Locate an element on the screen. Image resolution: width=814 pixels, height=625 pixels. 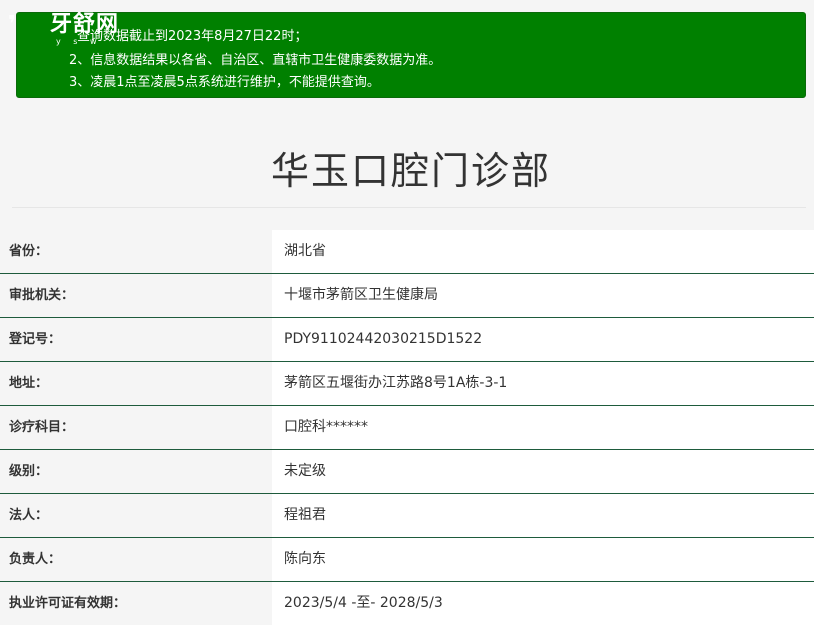
row-value: 茅箭区五堰街办江苏路8号1A栋-3-1 is located at coordinates (543, 383).